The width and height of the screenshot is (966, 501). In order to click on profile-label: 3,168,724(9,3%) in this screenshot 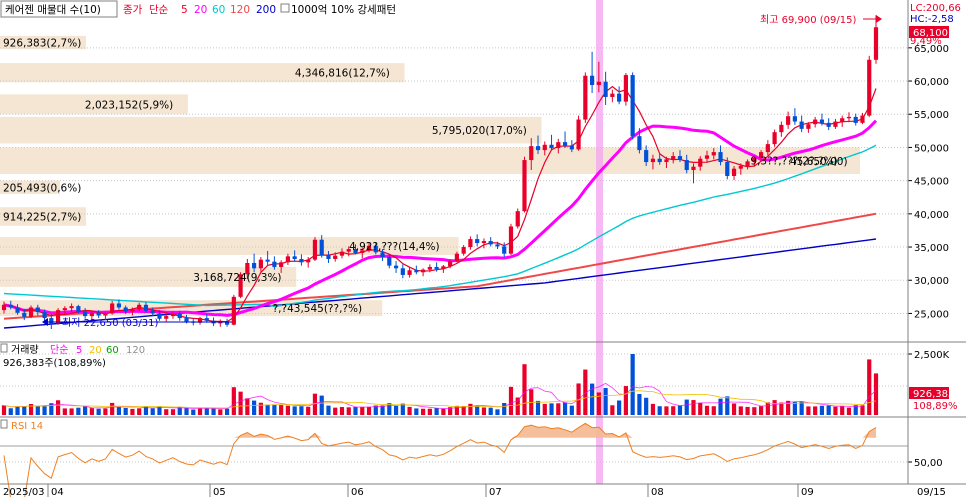, I will do `click(237, 278)`.